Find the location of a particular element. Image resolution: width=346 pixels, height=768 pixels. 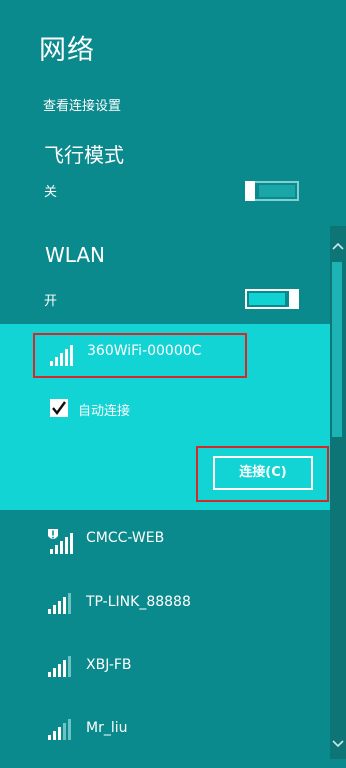

network-list-item: XBJ-FB is located at coordinates (178, 667).